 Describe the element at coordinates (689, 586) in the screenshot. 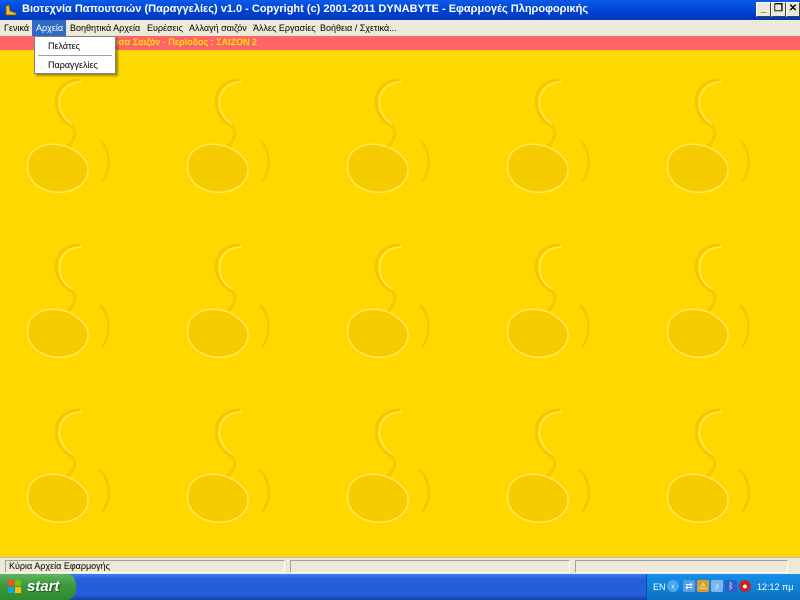

I see `network-icon: ⇄` at that location.